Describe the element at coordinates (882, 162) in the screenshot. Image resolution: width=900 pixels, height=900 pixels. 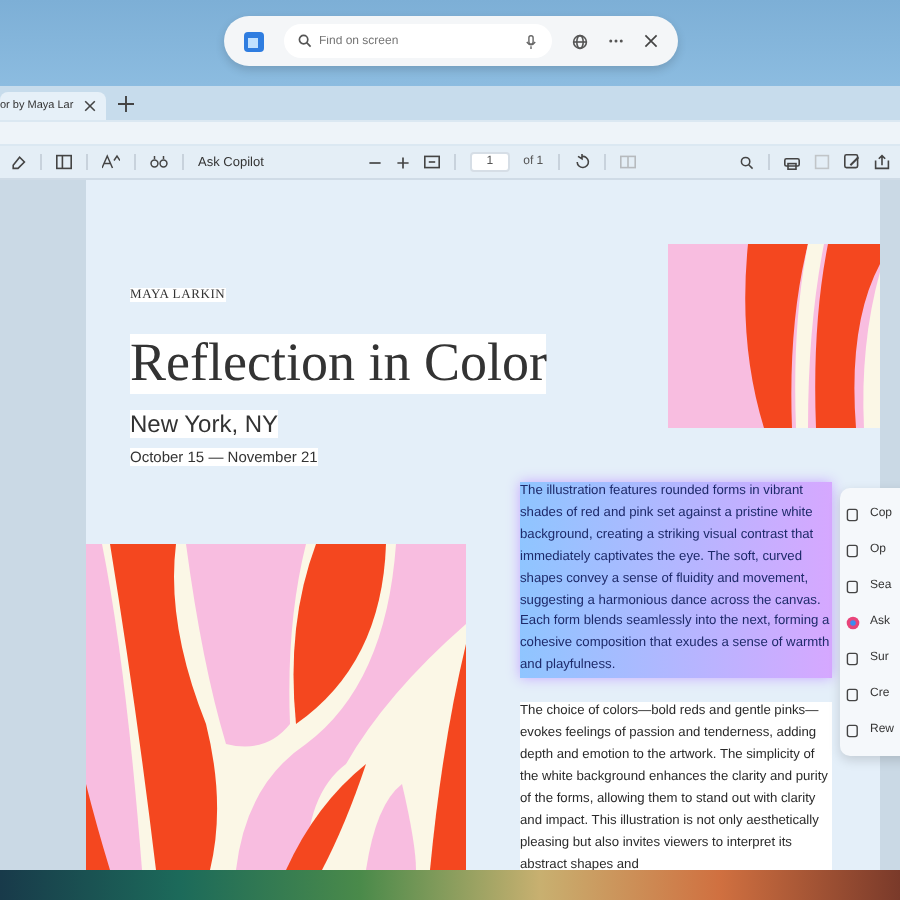
I see `share-icon` at that location.